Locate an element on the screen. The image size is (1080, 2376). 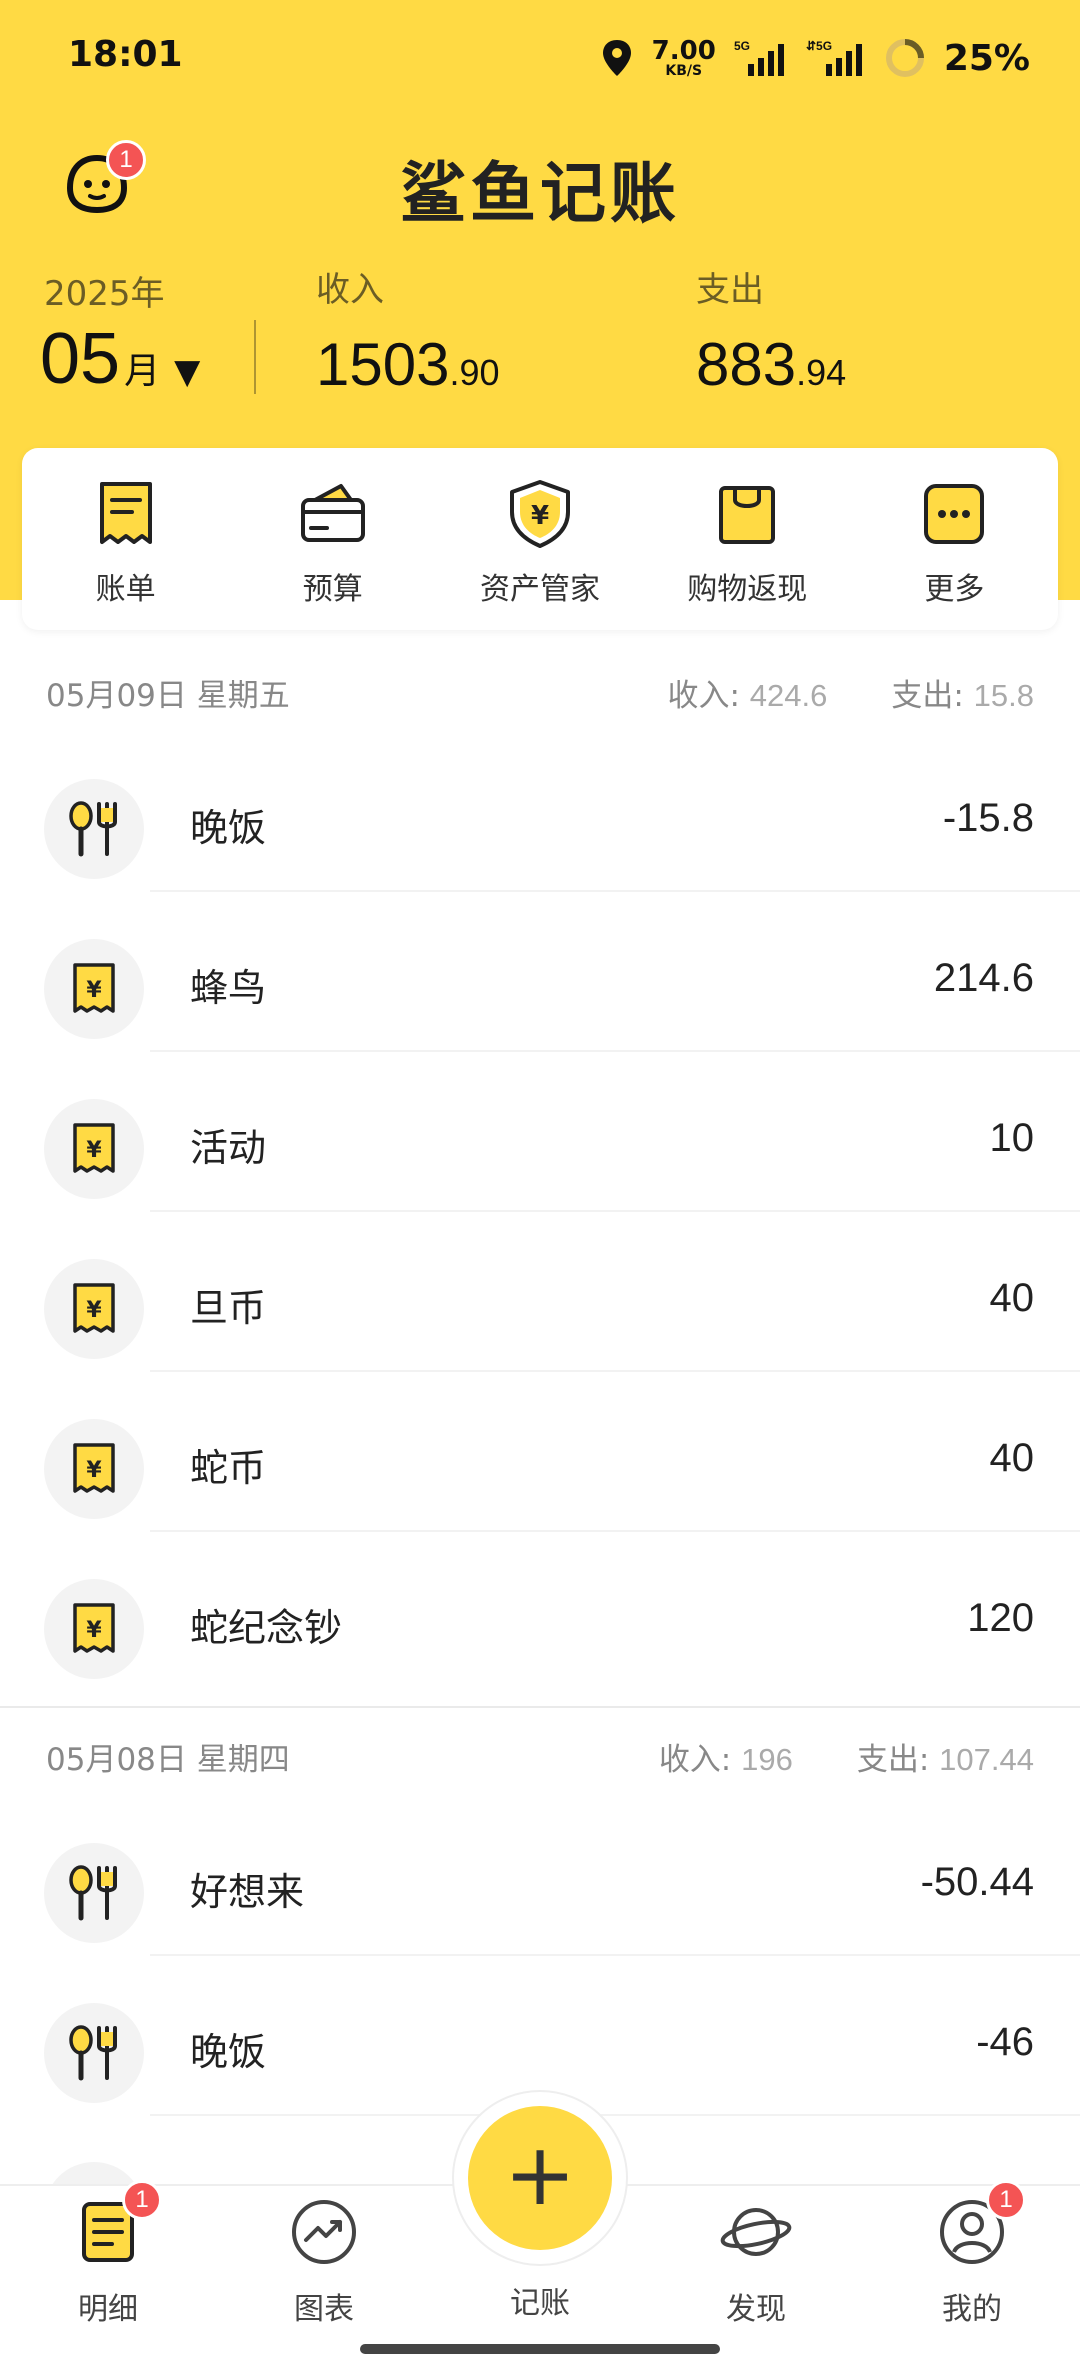
header-divider is located at coordinates (255, 357).